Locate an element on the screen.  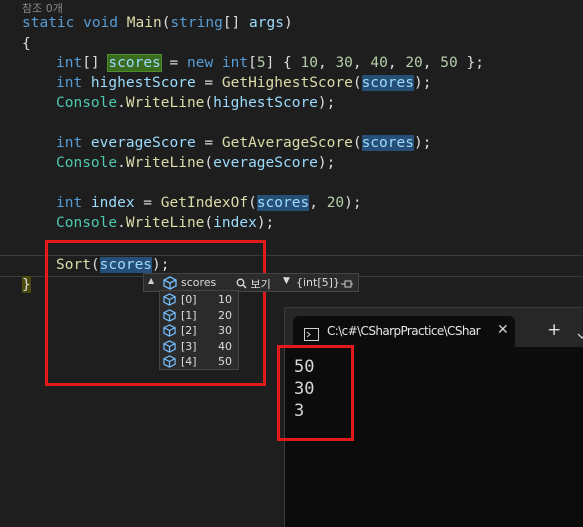
collapse-triangle-icon: ▲ is located at coordinates (151, 280).